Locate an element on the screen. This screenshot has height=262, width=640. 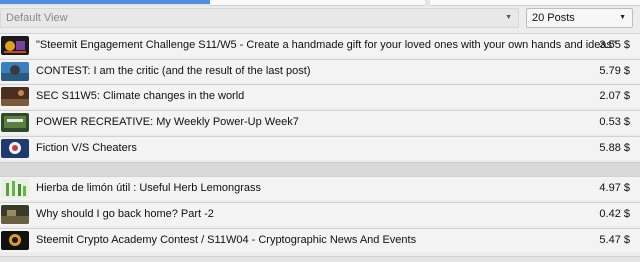
post-payout: 5.47 $ is located at coordinates (614, 240).